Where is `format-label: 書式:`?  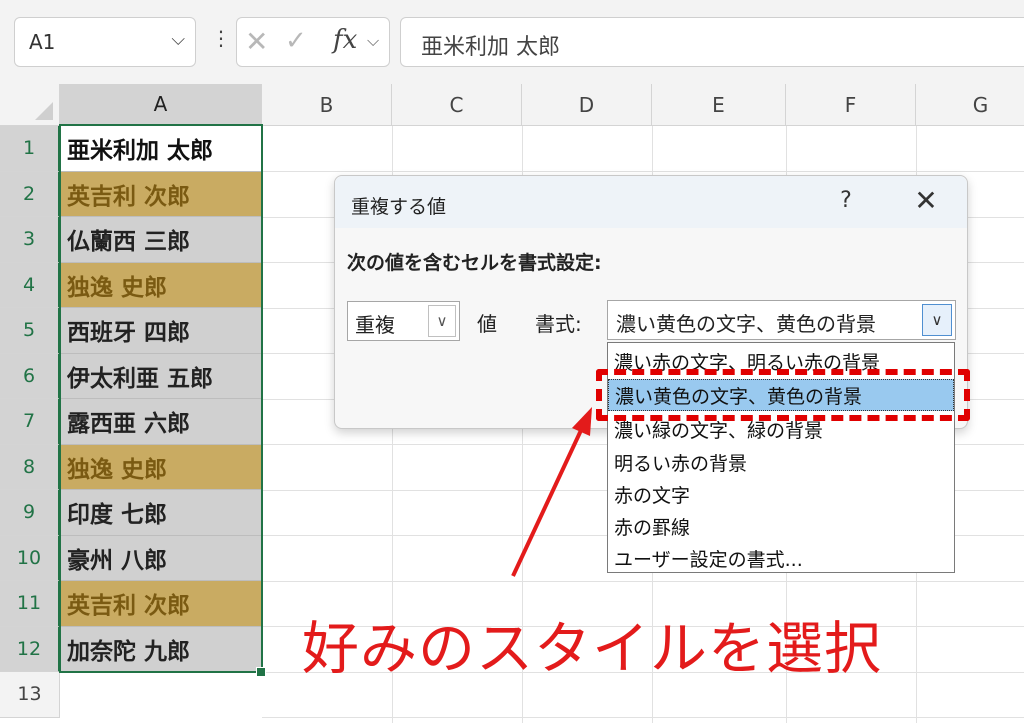
format-label: 書式: is located at coordinates (558, 324).